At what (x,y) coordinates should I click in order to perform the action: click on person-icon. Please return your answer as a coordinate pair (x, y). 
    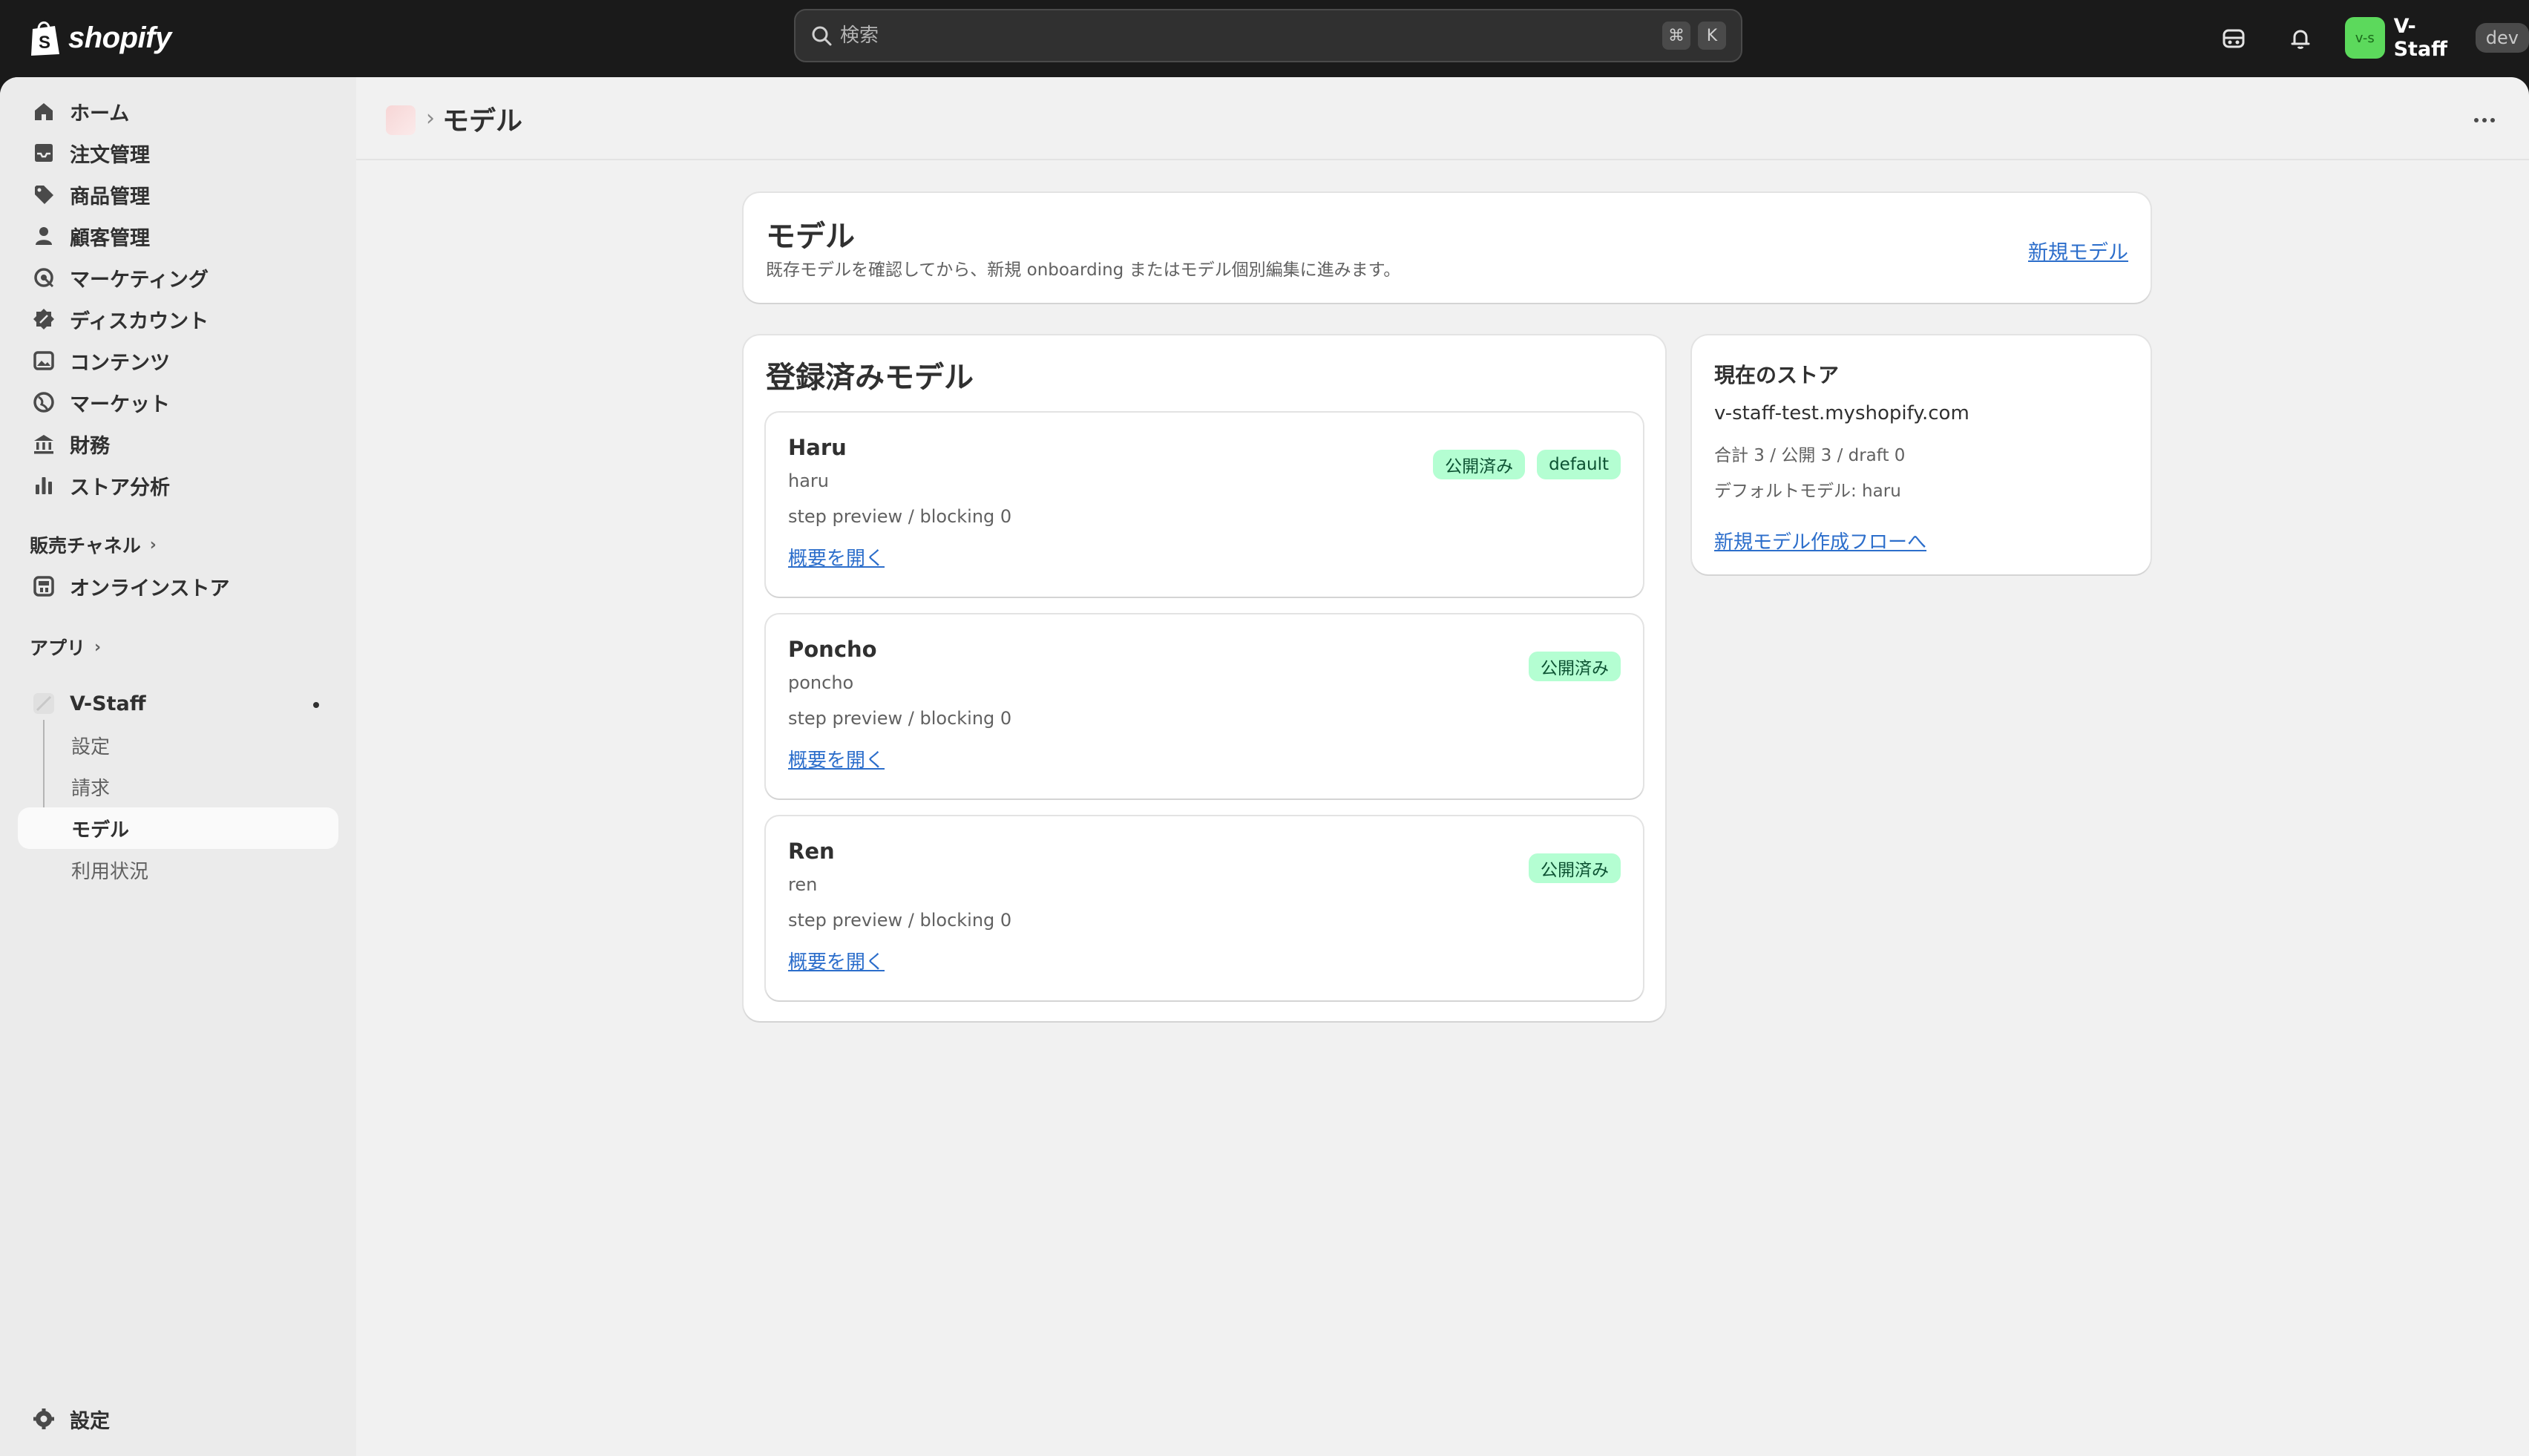
    Looking at the image, I should click on (44, 236).